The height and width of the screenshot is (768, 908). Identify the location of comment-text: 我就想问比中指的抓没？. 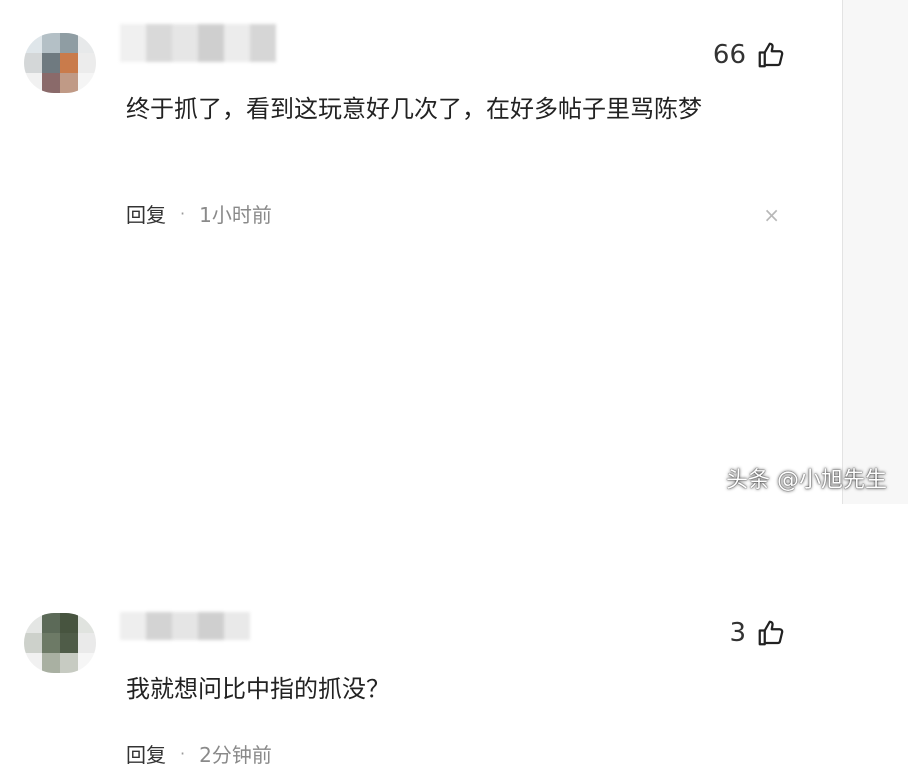
(258, 689).